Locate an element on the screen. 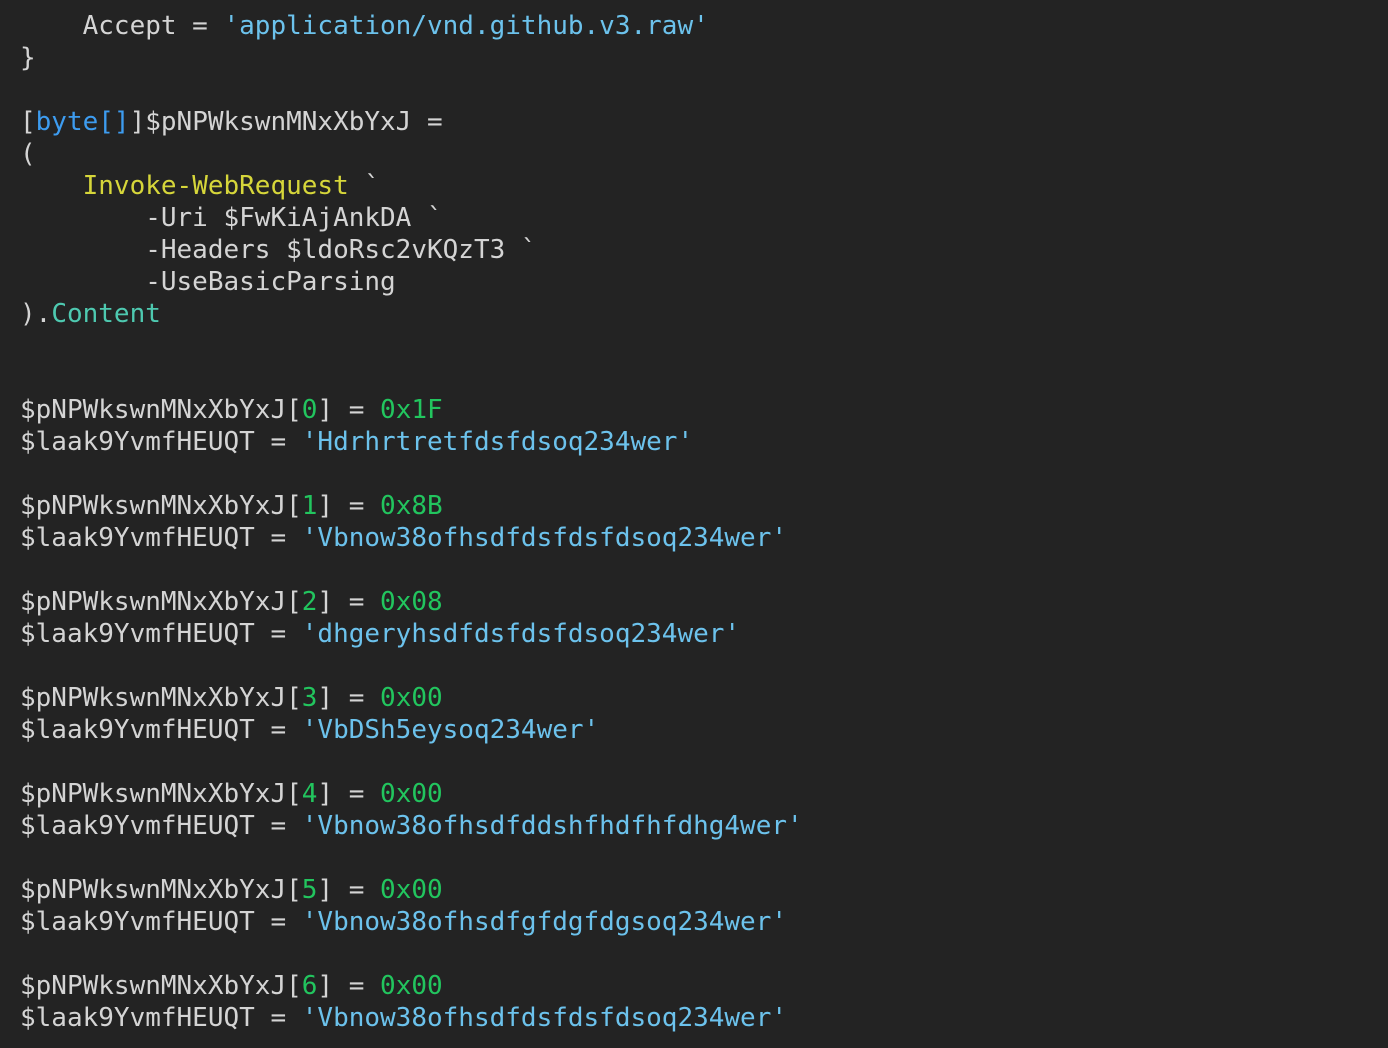  code-token-plain: -UseBasicParsing is located at coordinates (208, 282).